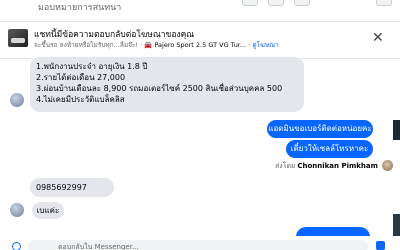 The height and width of the screenshot is (250, 400). I want to click on assign-conversation-label: มอบหมายการสนทนา, so click(79, 7).